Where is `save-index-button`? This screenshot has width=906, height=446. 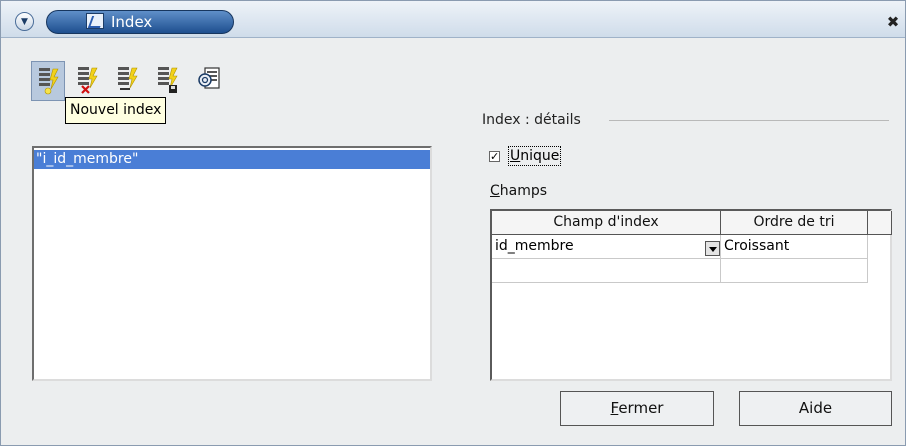 save-index-button is located at coordinates (168, 81).